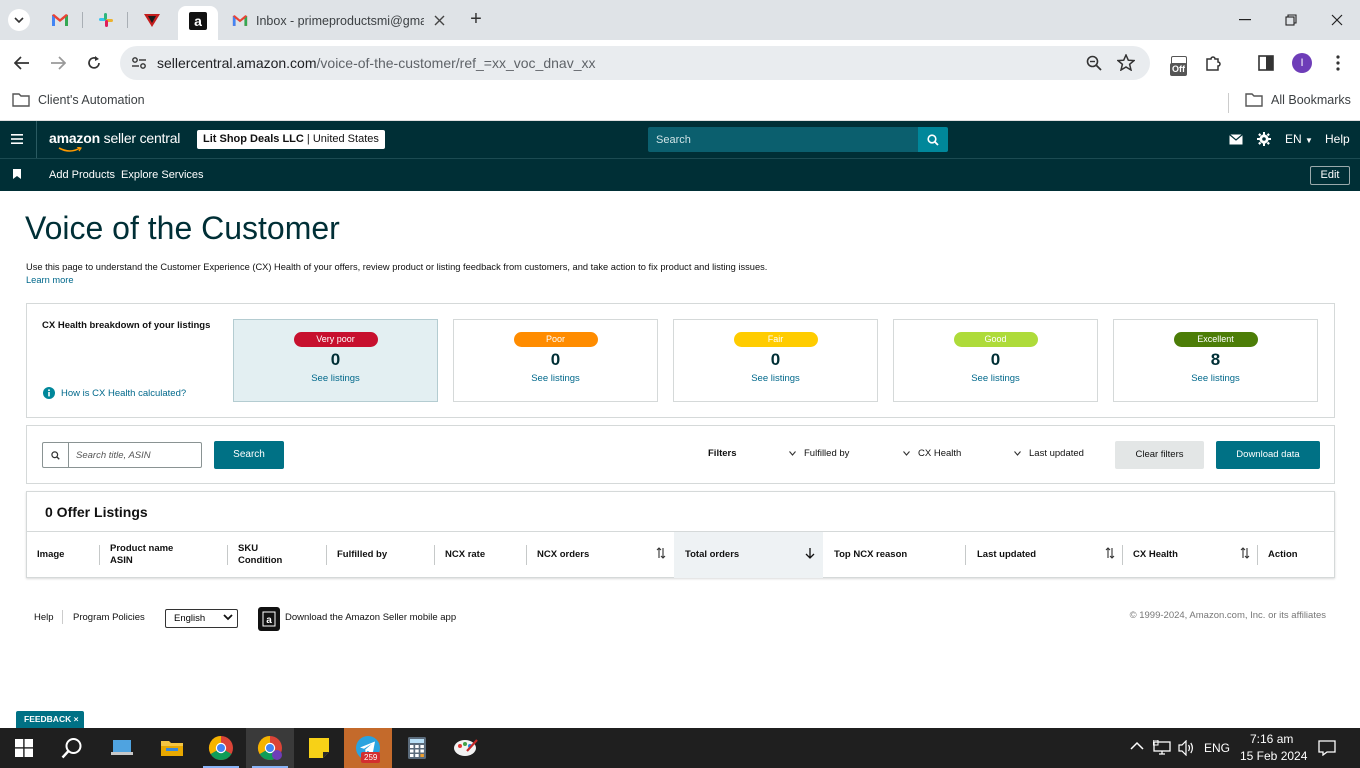 The width and height of the screenshot is (1360, 768). Describe the element at coordinates (370, 617) in the screenshot. I see `app-download-link: Download the Amazon Seller mobile app` at that location.